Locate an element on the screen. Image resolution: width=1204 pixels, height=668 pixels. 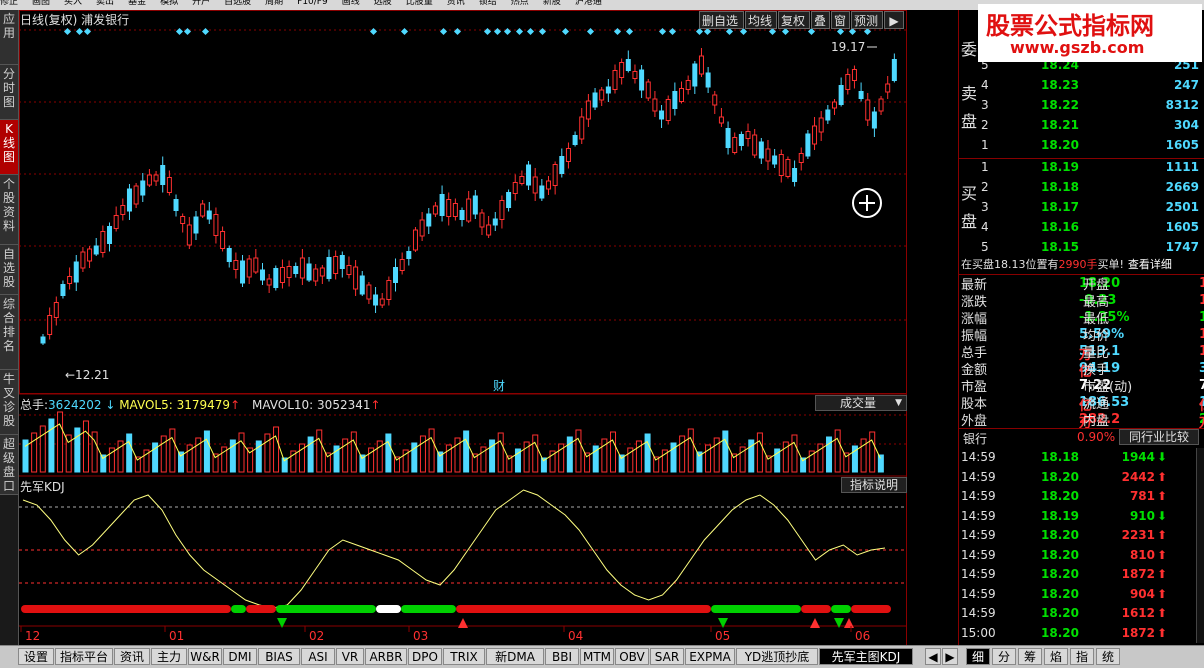
indicator-tab: ASI is located at coordinates (318, 656).